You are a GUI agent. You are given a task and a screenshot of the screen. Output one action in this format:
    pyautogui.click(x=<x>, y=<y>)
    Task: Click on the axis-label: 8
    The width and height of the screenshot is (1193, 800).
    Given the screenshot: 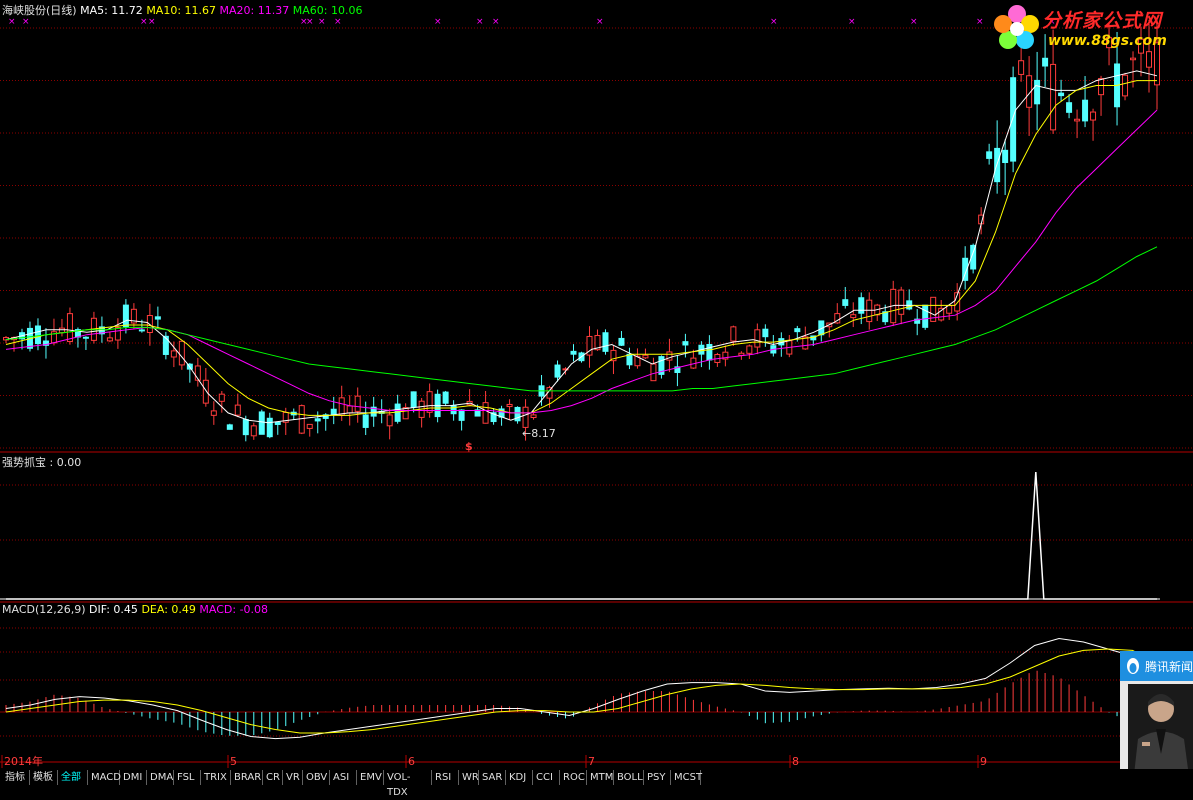 What is the action you would take?
    pyautogui.click(x=795, y=761)
    